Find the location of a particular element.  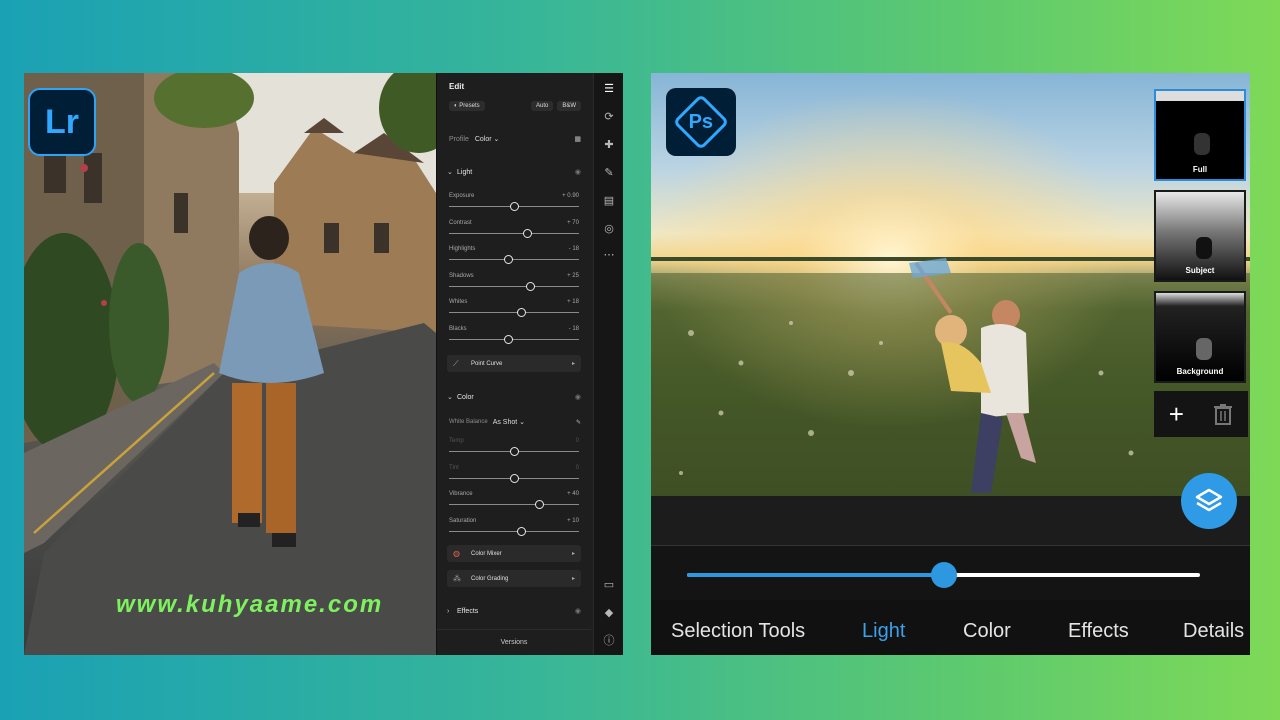

slider-contrast: Contrast + 70 is located at coordinates (514, 231).